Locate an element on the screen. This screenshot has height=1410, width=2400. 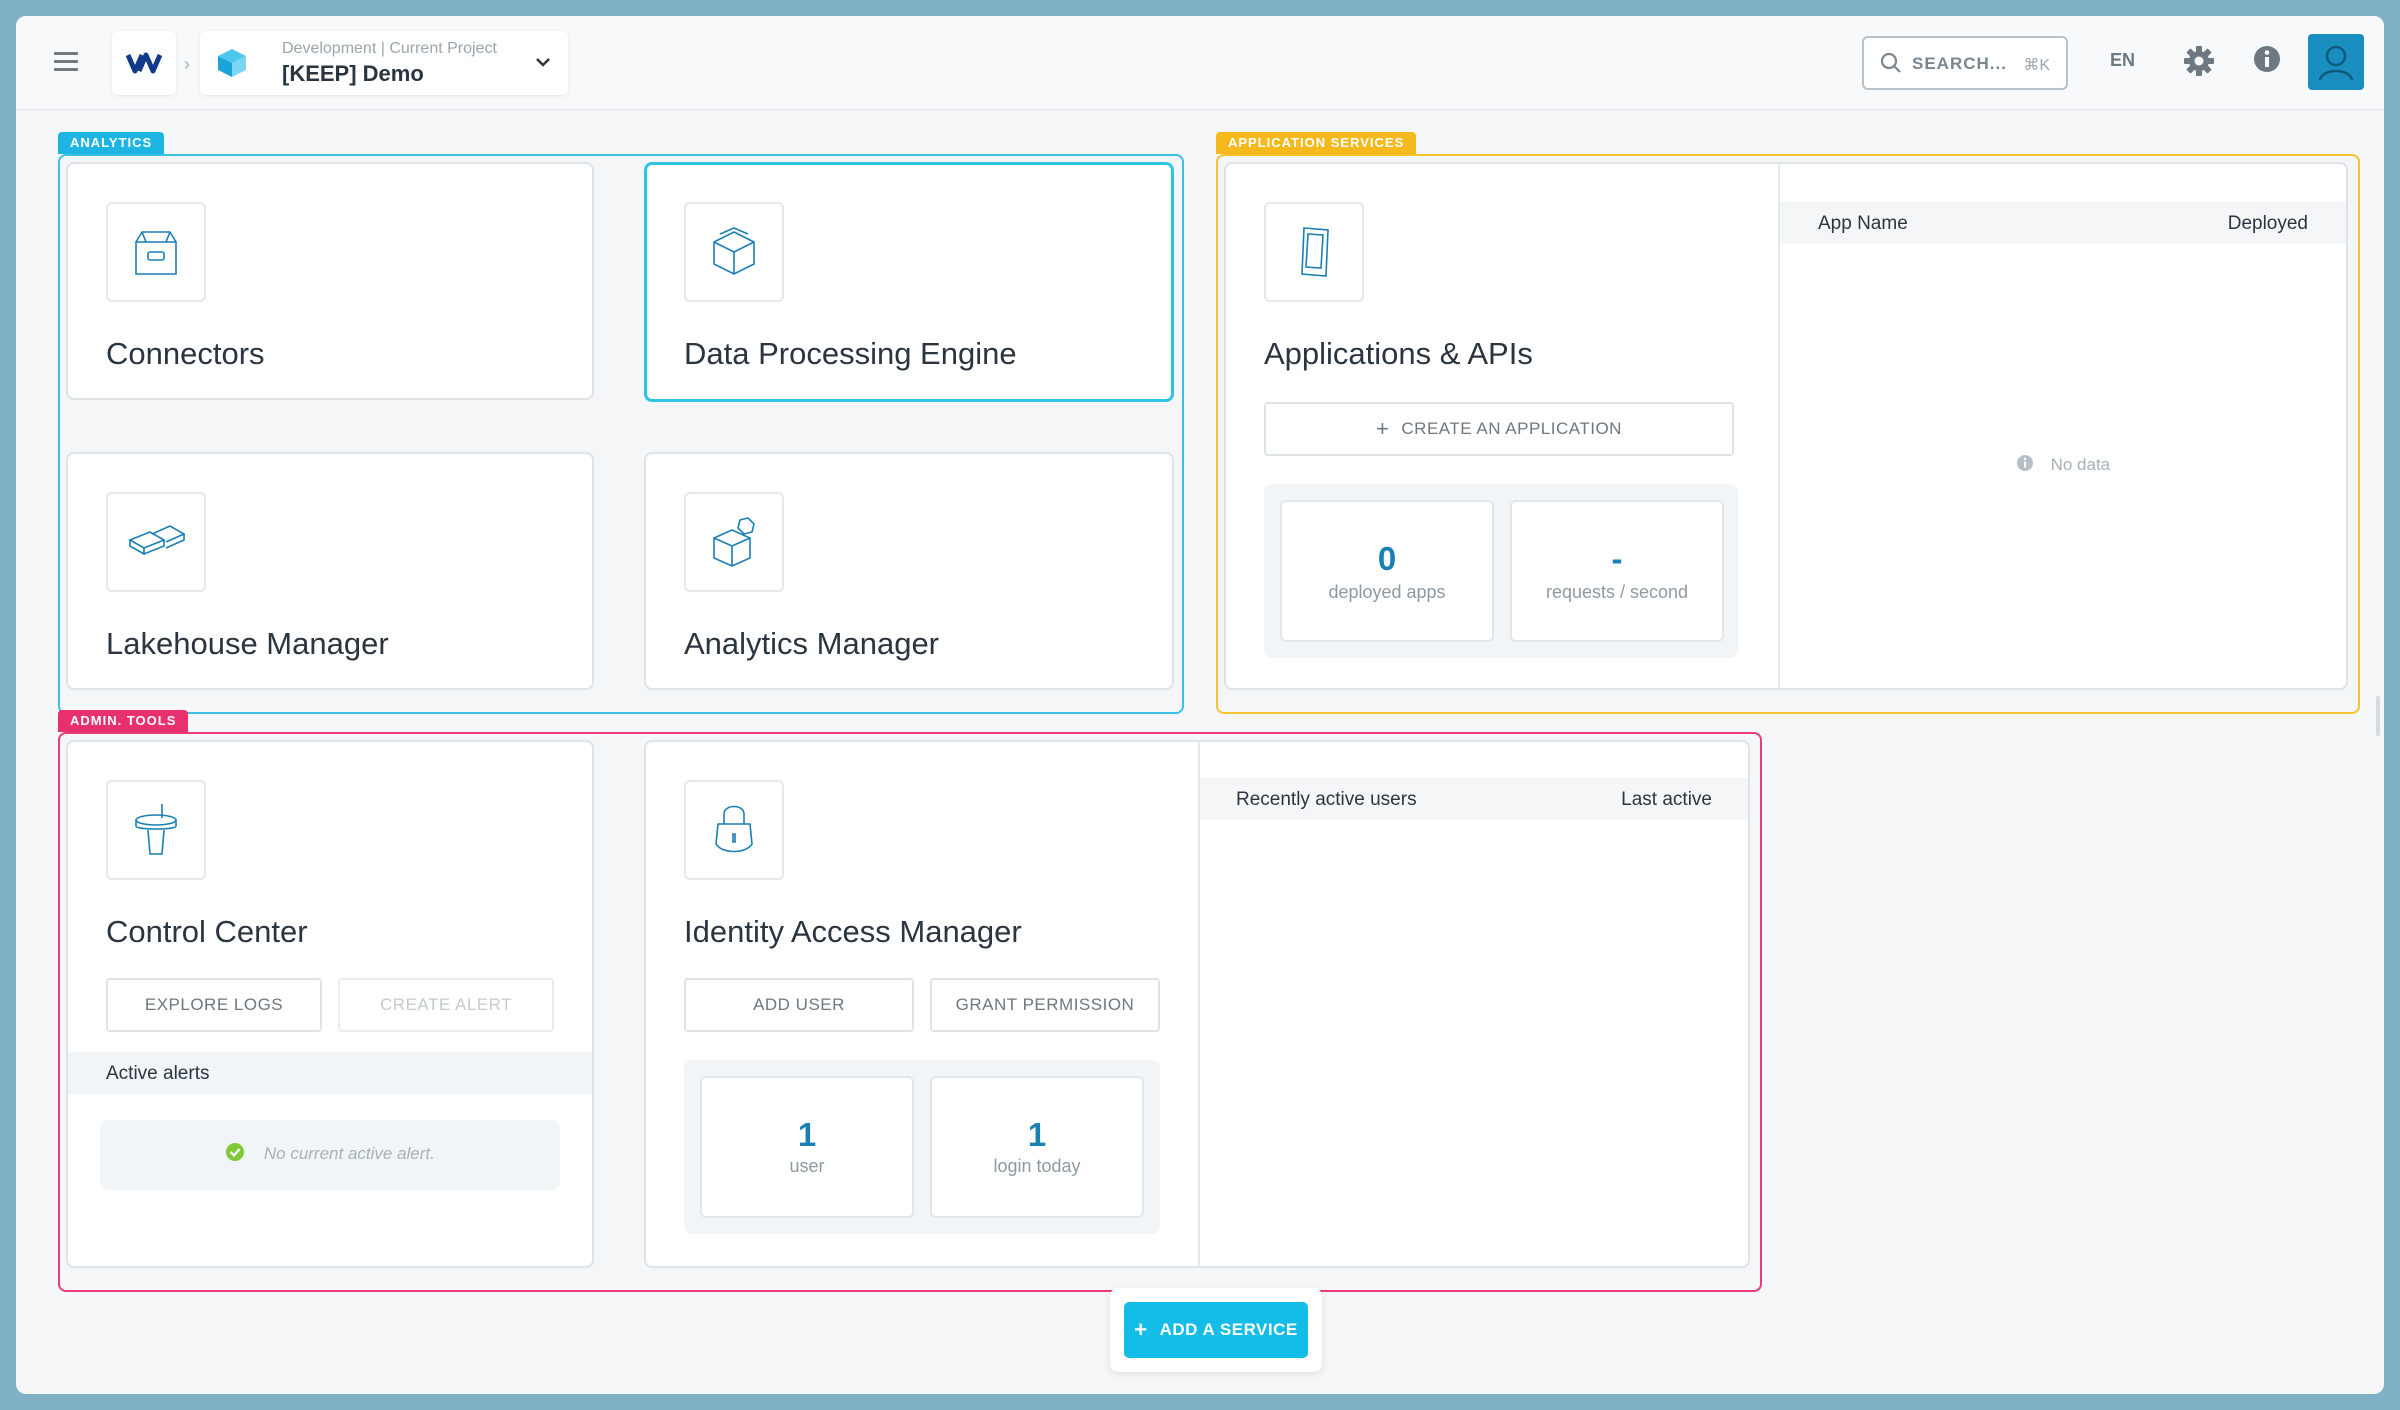
application-services-group-tag: APPLICATION SERVICES is located at coordinates (1316, 143).